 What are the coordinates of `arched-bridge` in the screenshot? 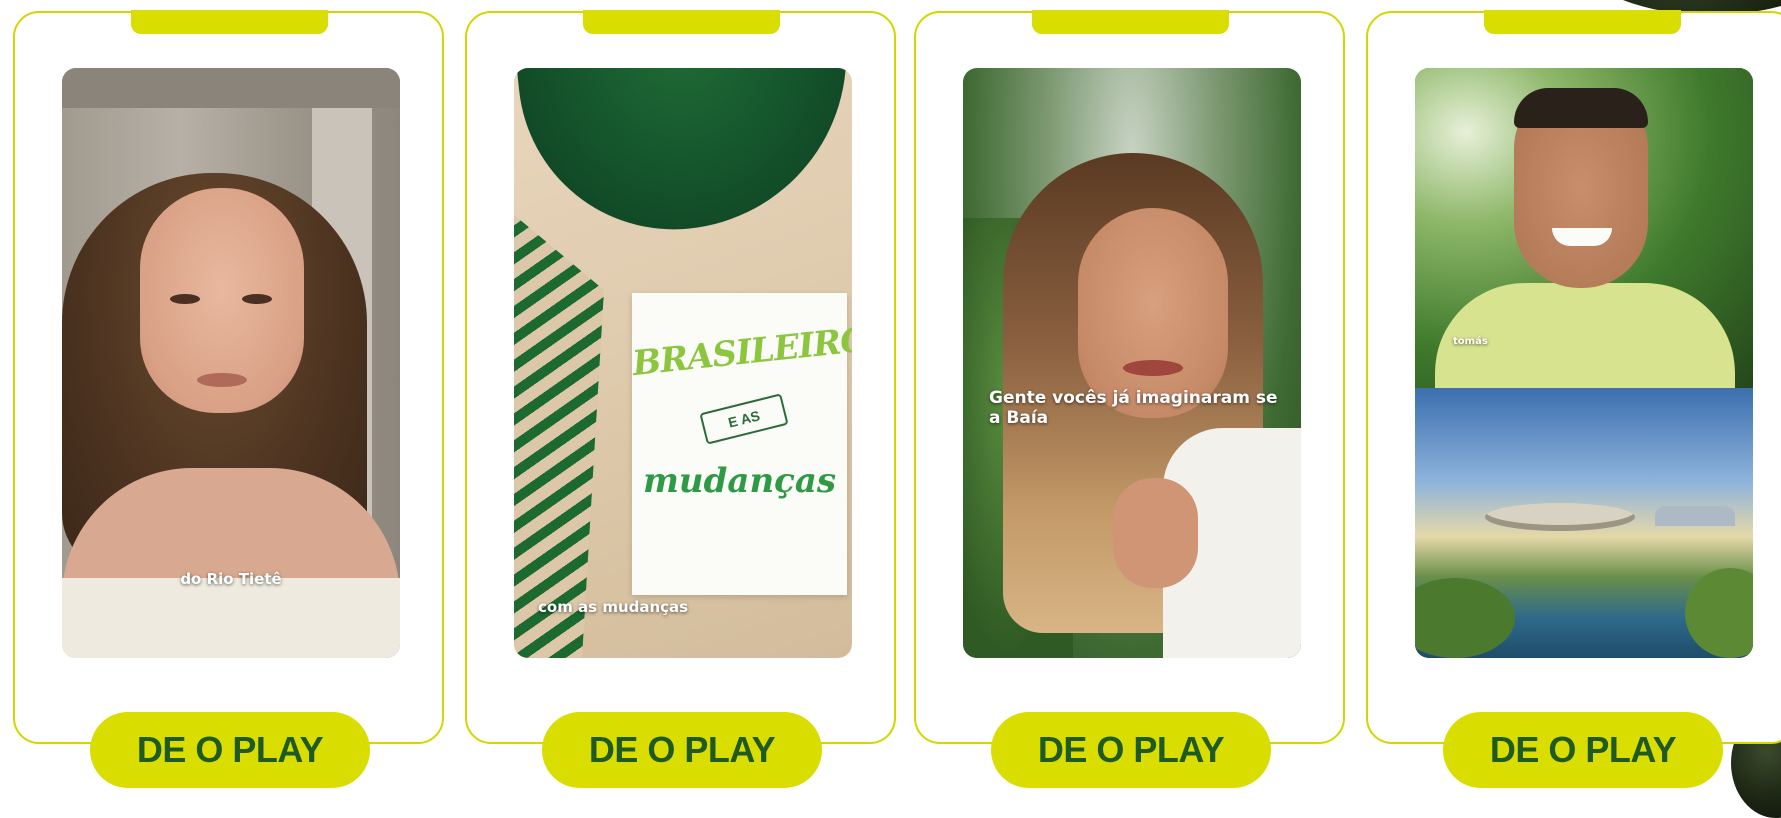 It's located at (1695, 516).